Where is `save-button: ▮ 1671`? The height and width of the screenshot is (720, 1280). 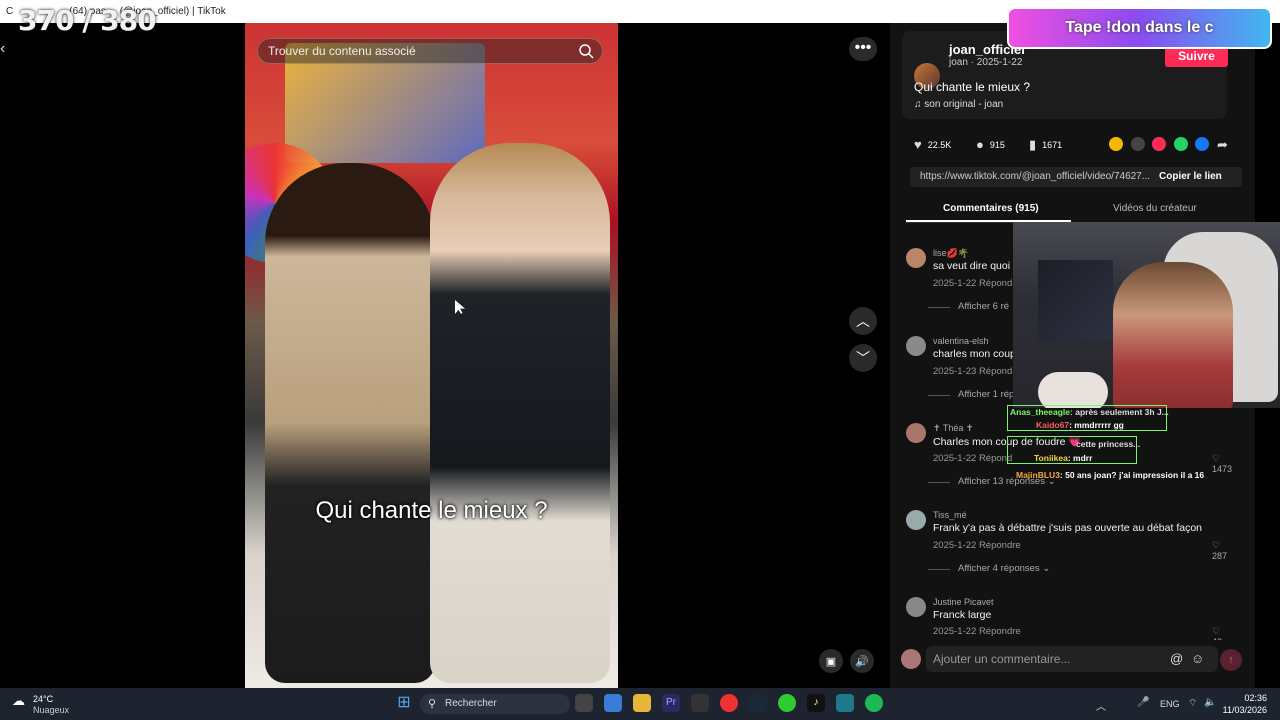
save-button: ▮ 1671 is located at coordinates (1045, 145).